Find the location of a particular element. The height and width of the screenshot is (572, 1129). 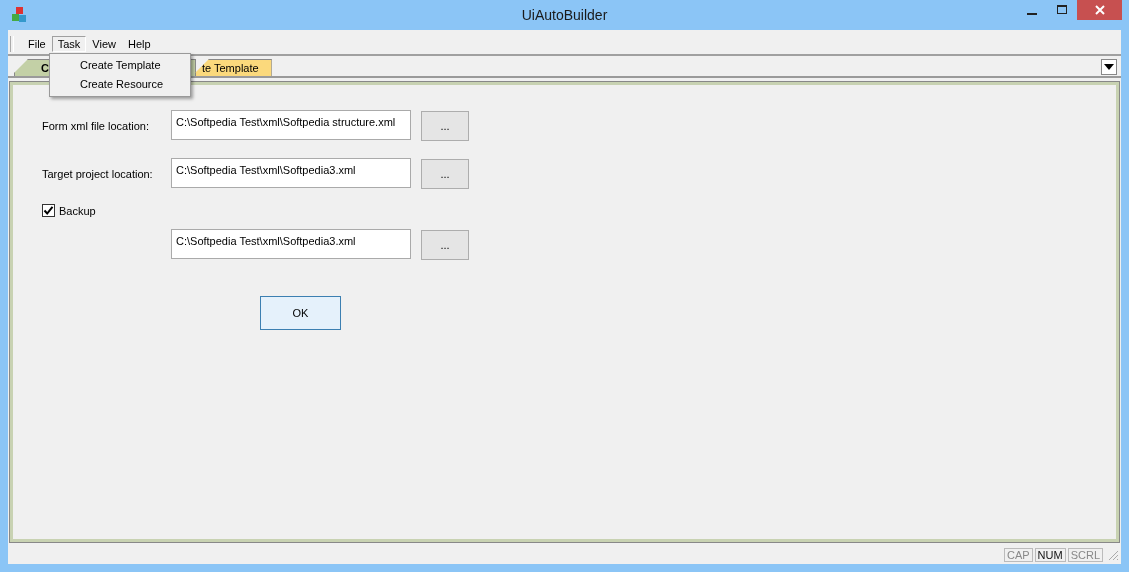

status-indicator: SCRL is located at coordinates (1085, 555).